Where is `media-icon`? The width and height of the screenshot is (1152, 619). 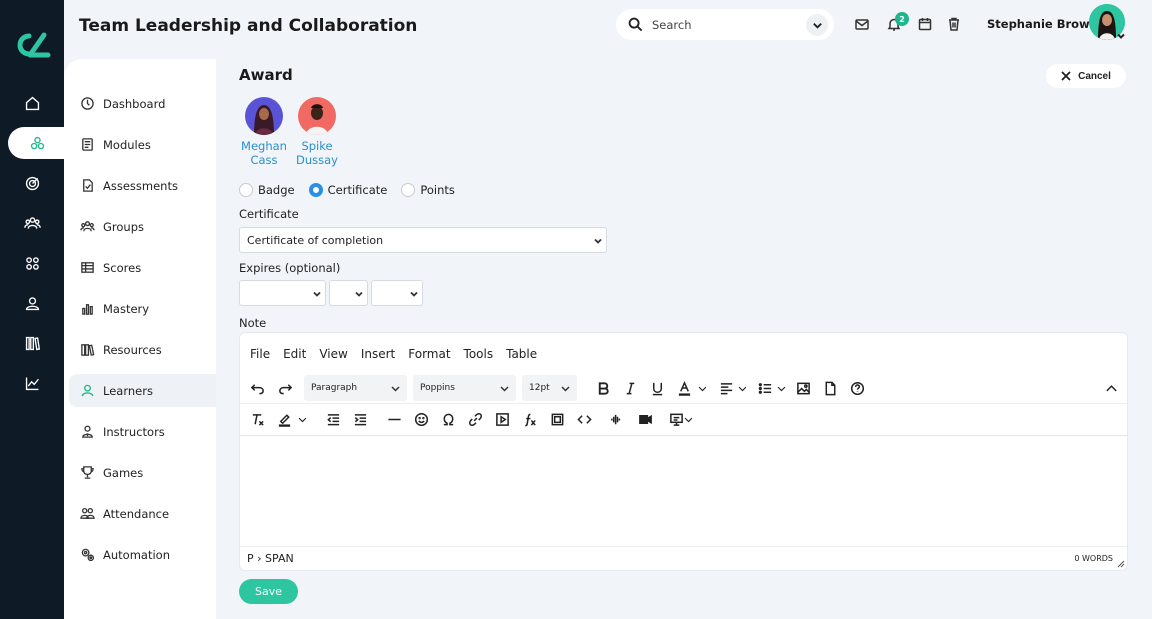 media-icon is located at coordinates (502, 419).